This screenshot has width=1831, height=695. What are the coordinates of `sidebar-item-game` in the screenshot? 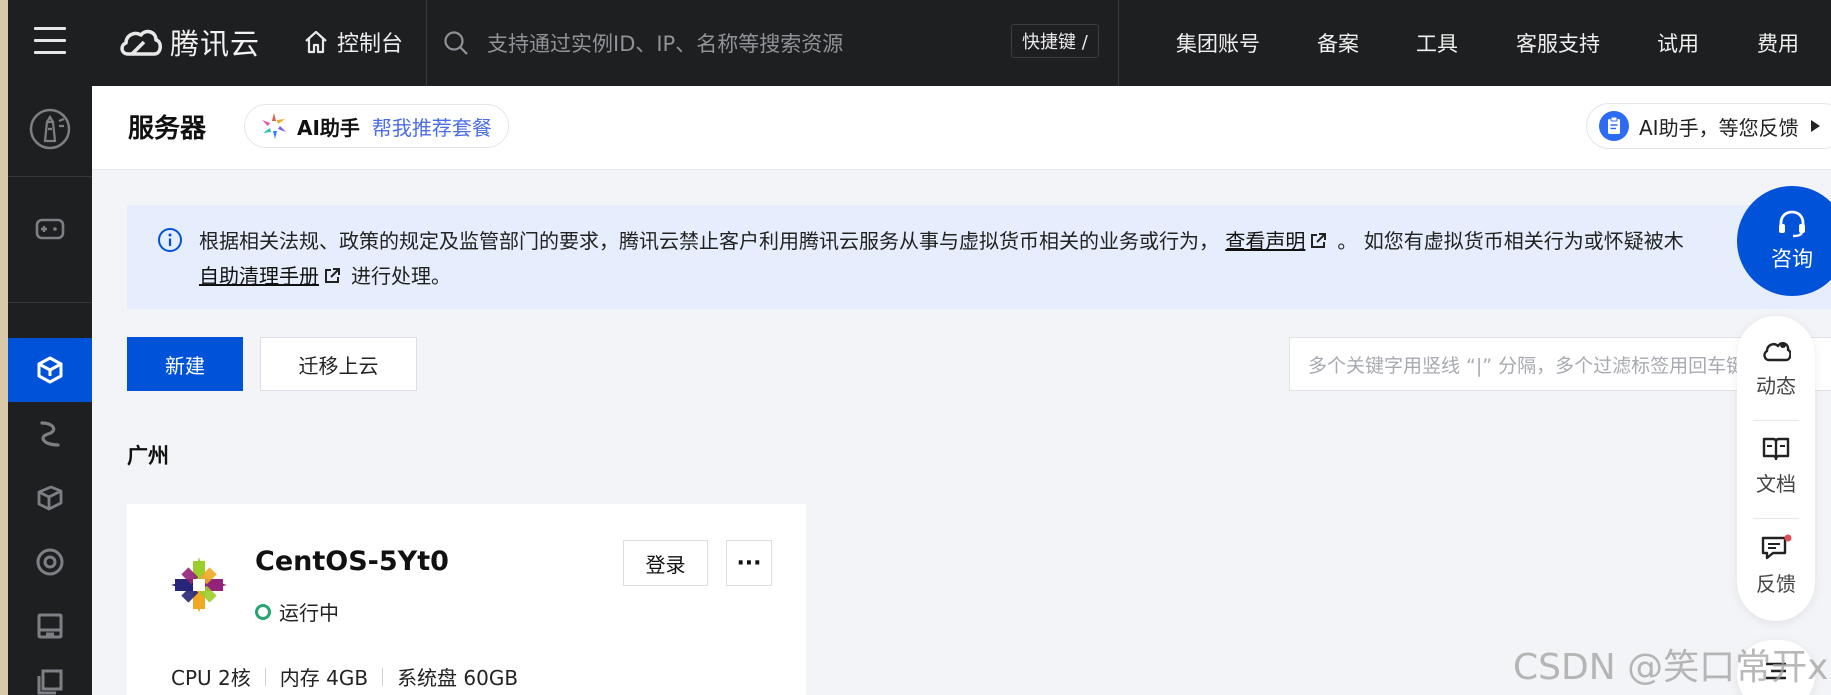 It's located at (50, 229).